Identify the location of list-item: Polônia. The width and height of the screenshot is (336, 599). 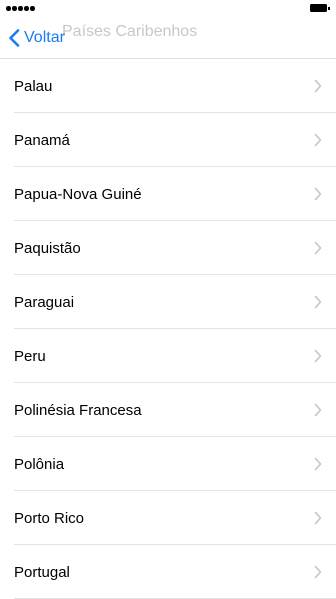
(168, 464).